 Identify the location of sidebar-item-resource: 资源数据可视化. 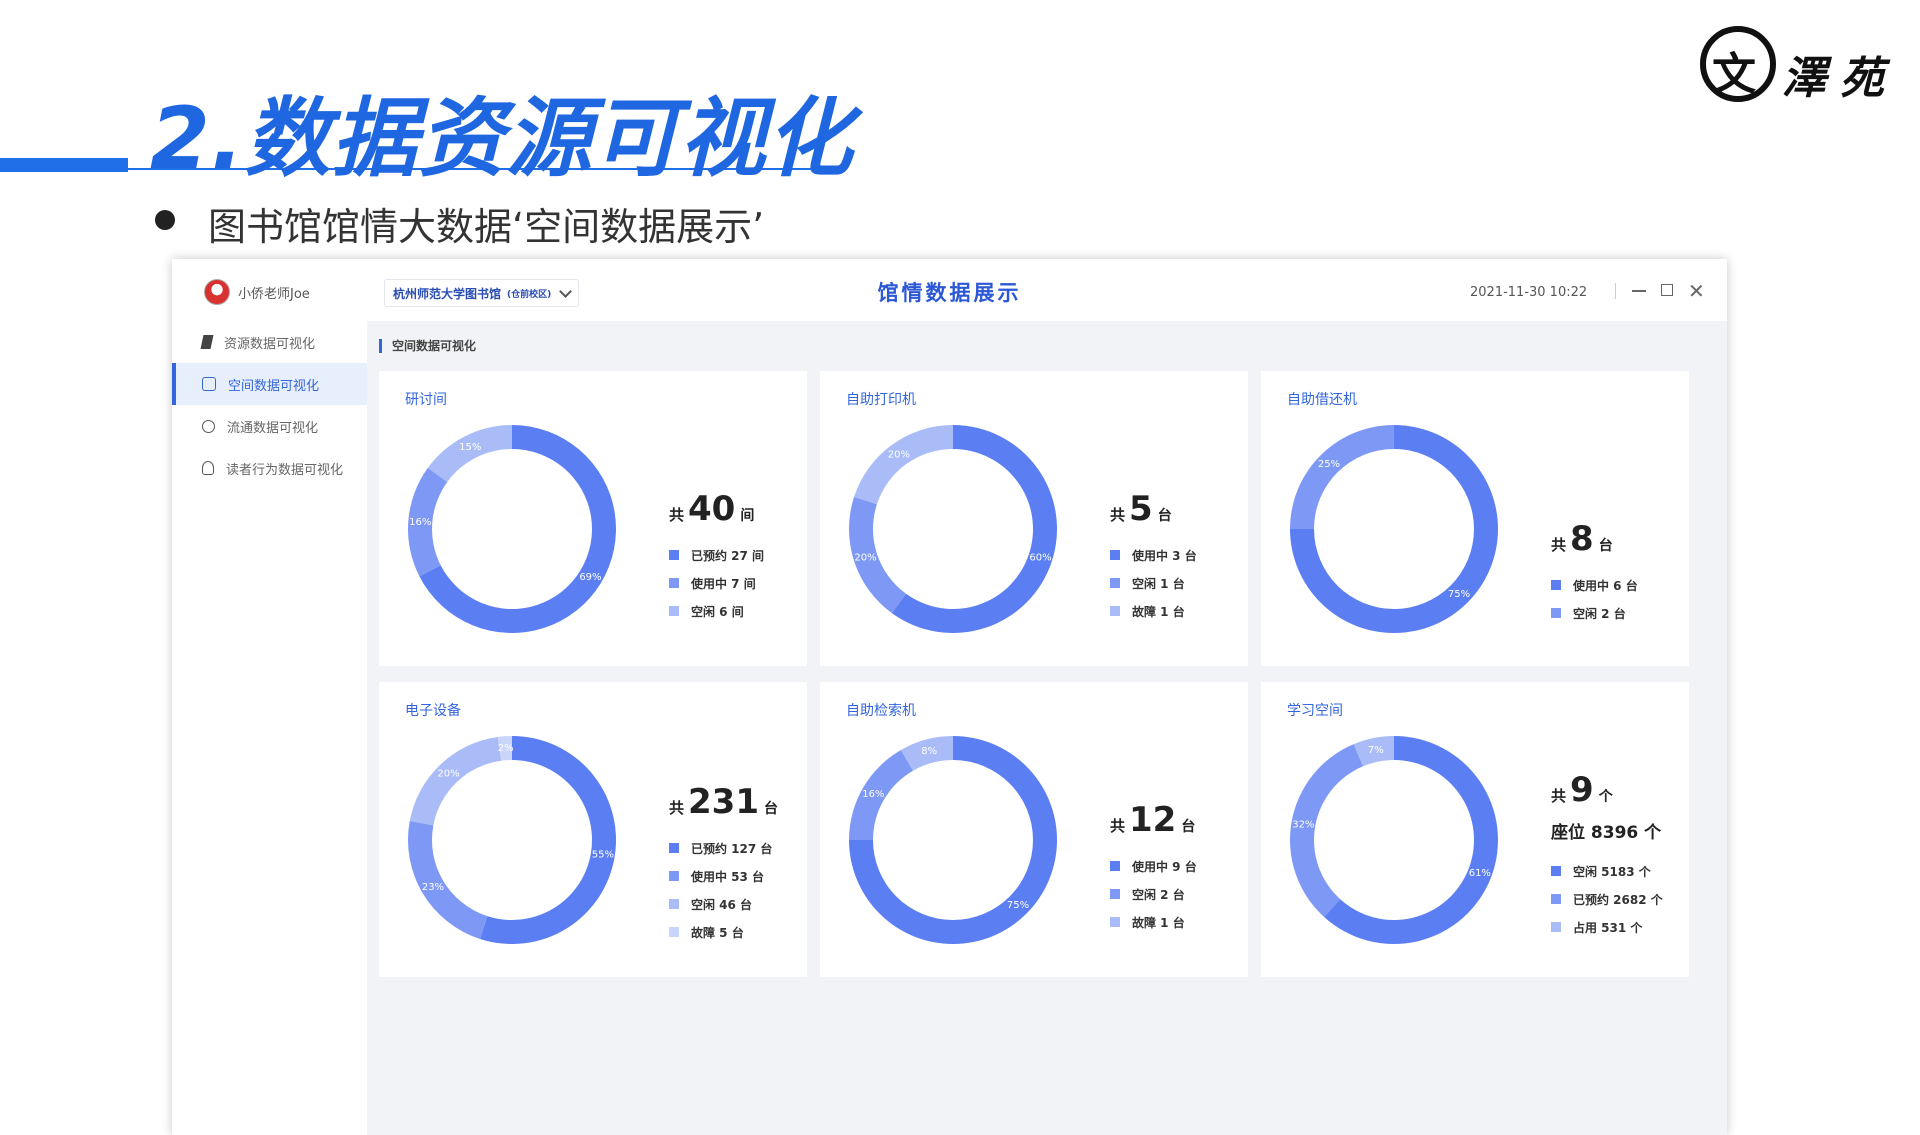
(269, 342).